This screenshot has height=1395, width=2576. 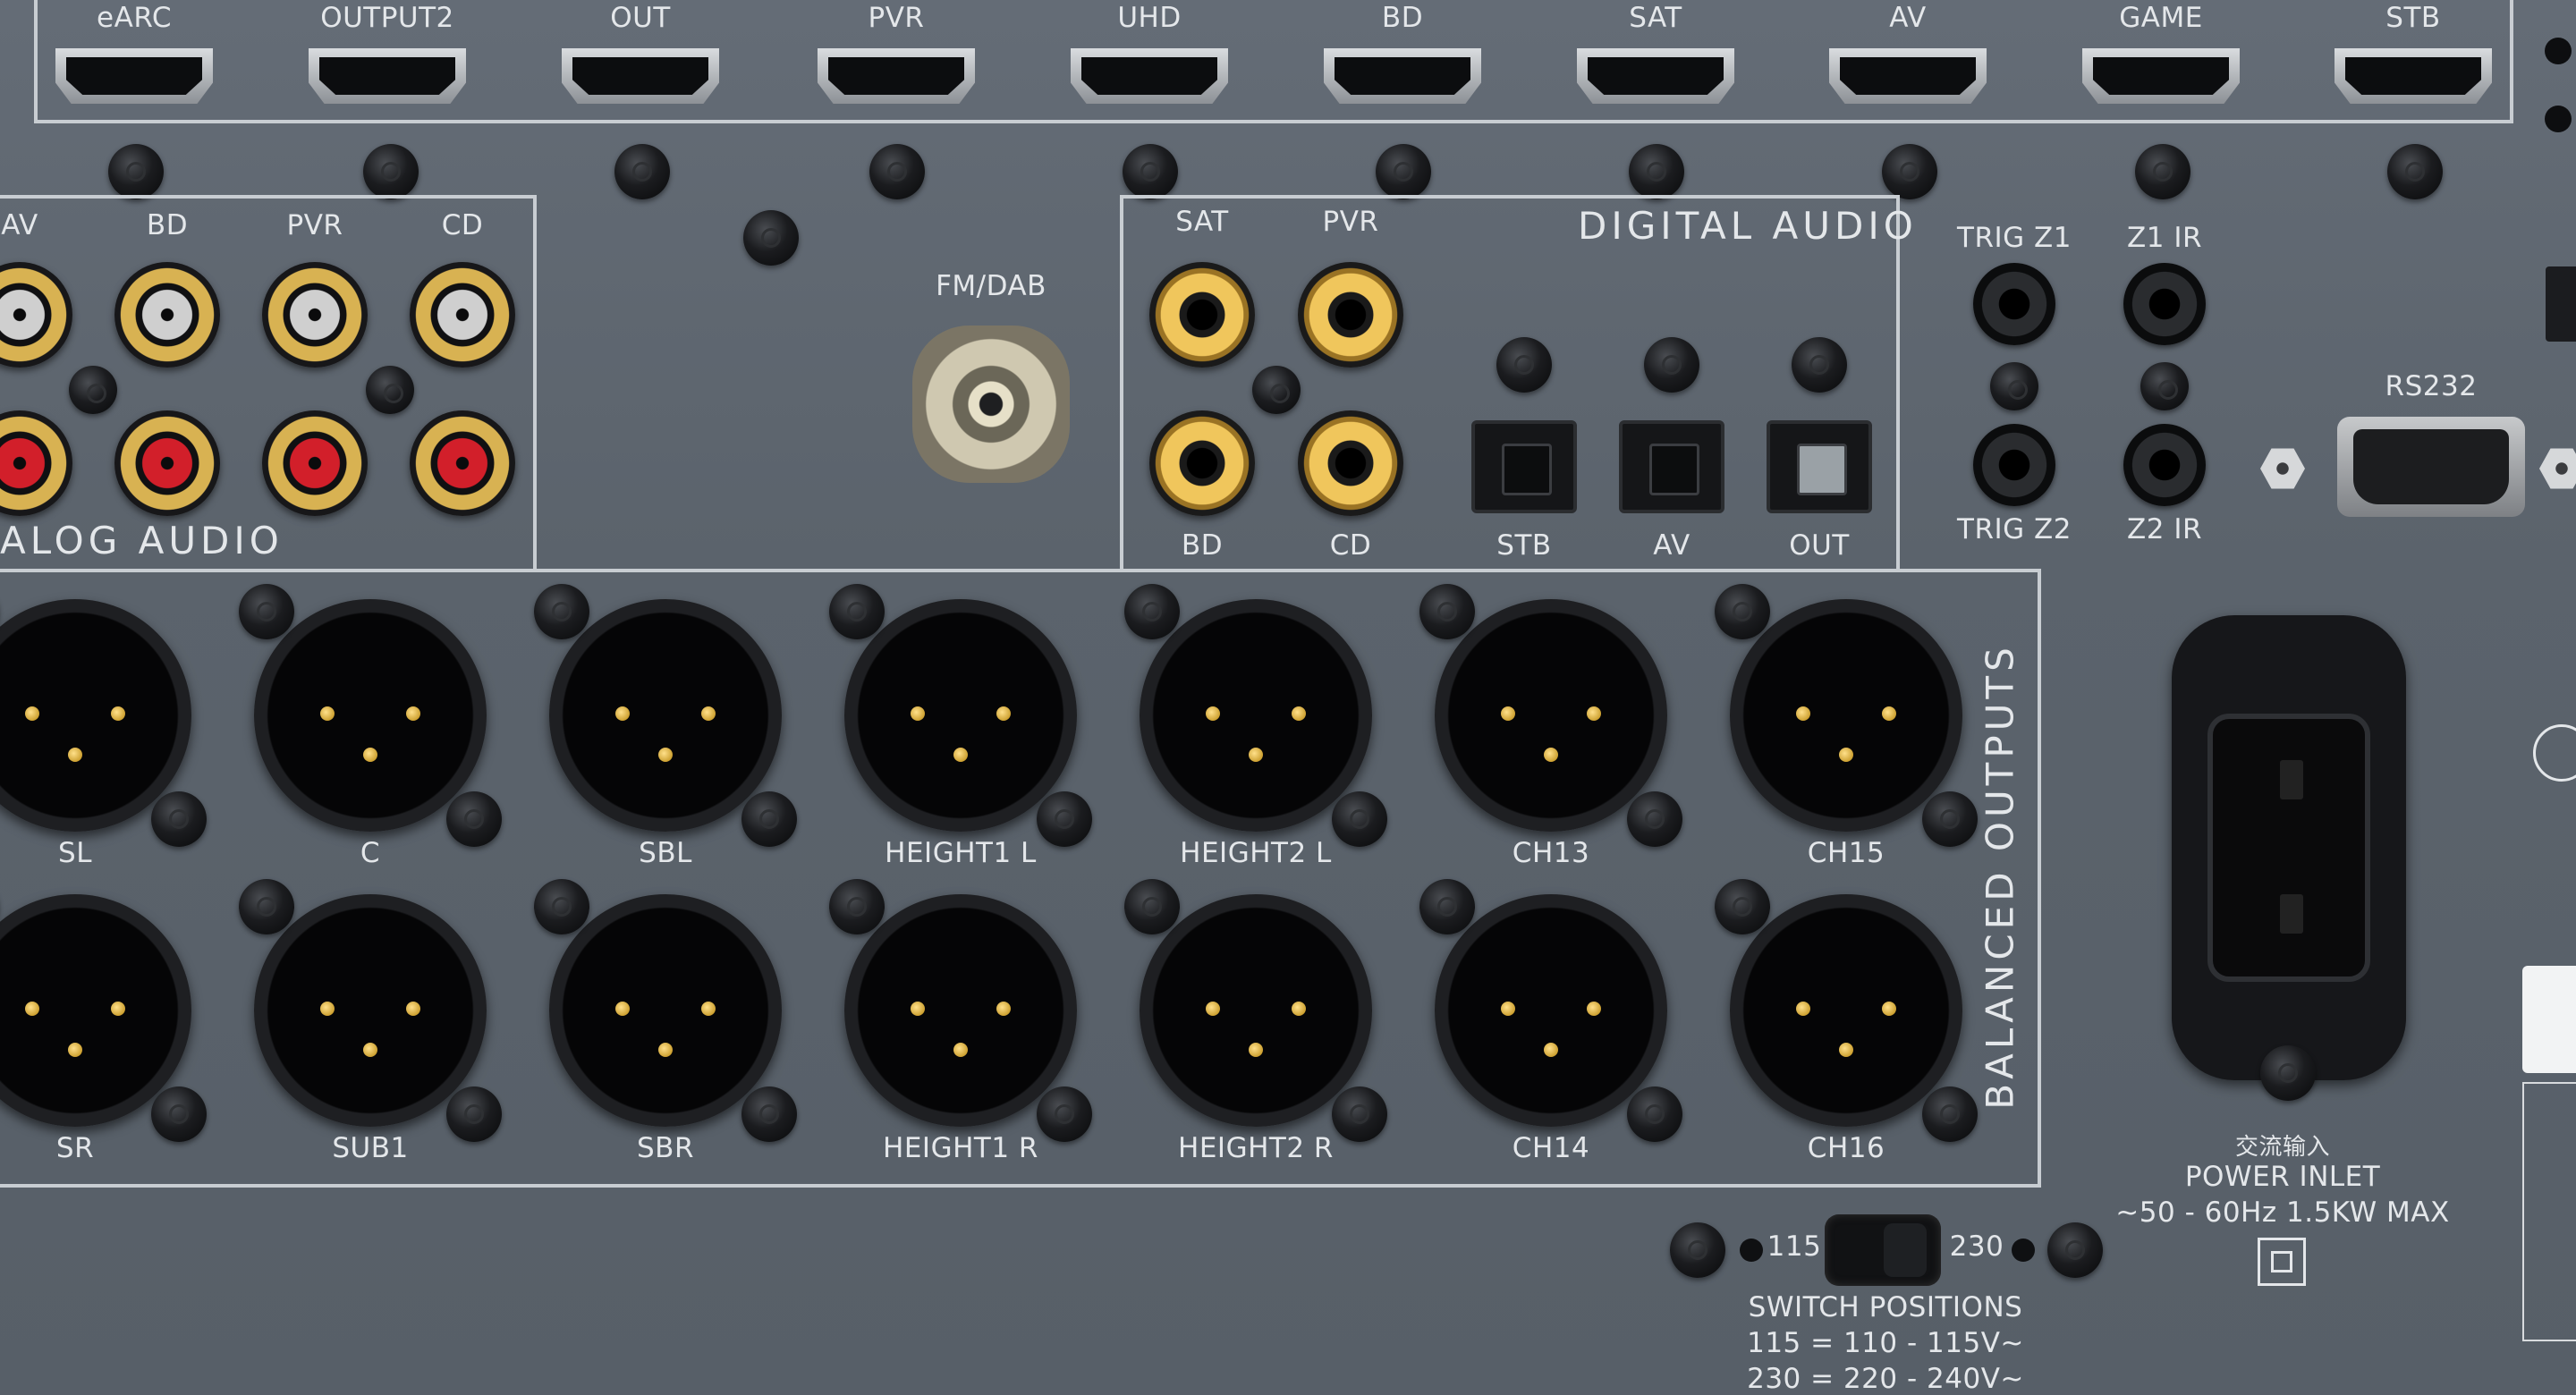 What do you see at coordinates (2014, 529) in the screenshot?
I see `trigger-label-z2: TRIG Z2` at bounding box center [2014, 529].